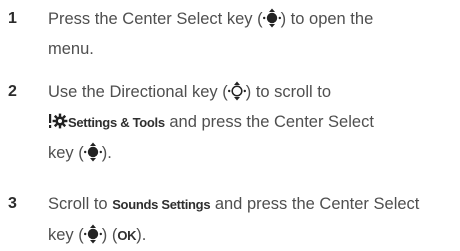 Image resolution: width=460 pixels, height=251 pixels. What do you see at coordinates (80, 204) in the screenshot?
I see `text-run: Scroll to` at bounding box center [80, 204].